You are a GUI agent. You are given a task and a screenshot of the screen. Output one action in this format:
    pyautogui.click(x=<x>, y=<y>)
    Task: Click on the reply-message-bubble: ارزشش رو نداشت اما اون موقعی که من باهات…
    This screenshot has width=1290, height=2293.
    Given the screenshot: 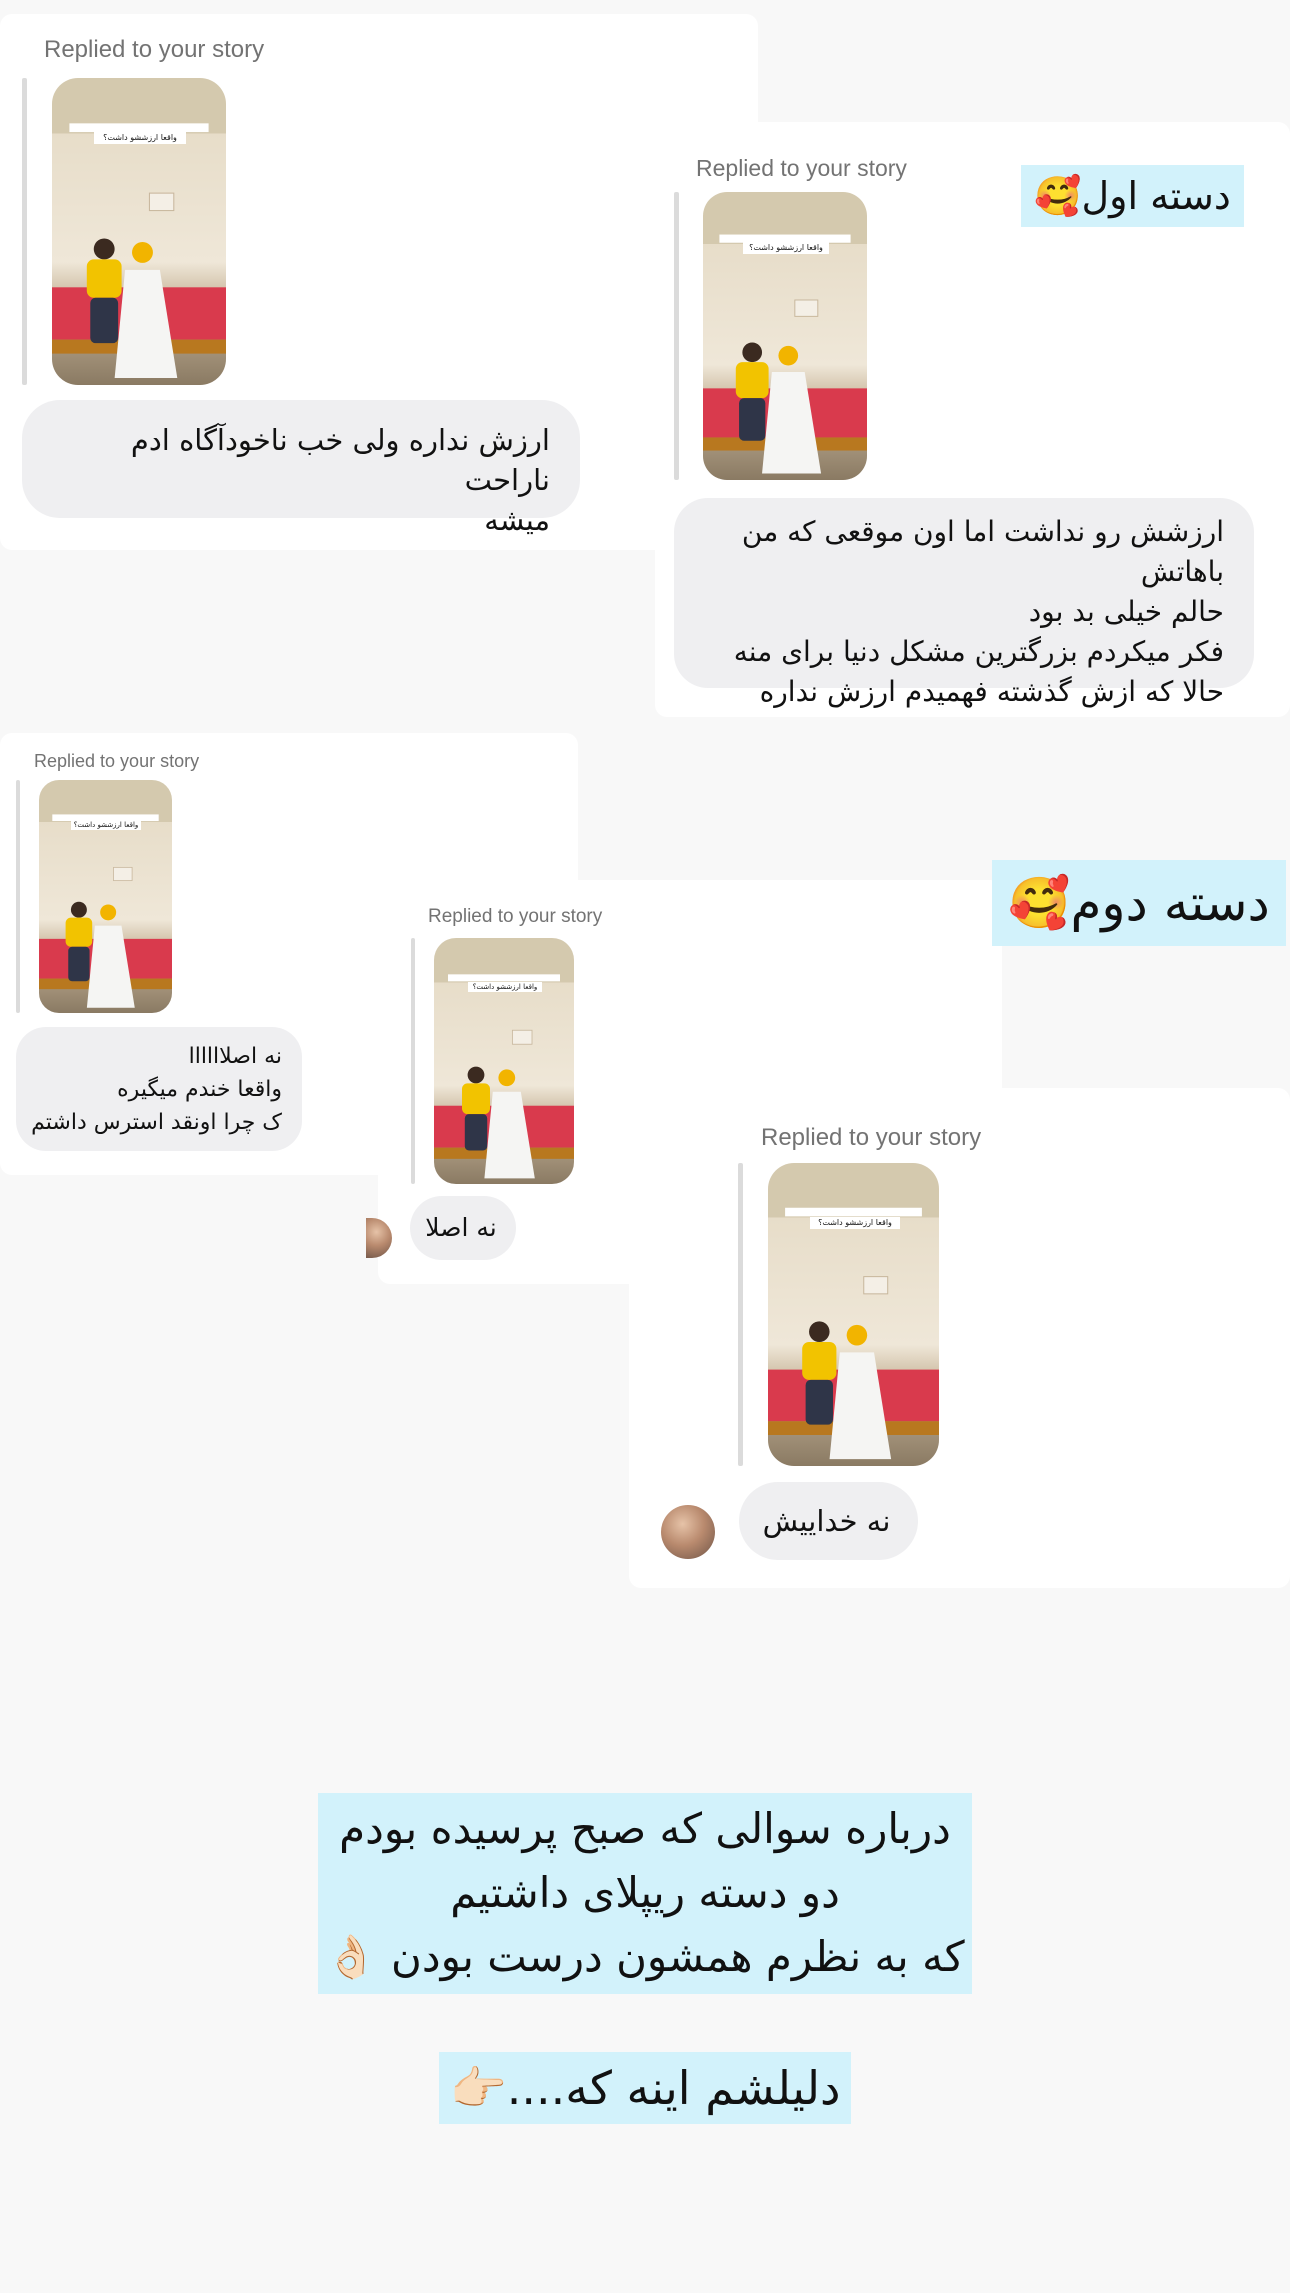 What is the action you would take?
    pyautogui.click(x=964, y=603)
    